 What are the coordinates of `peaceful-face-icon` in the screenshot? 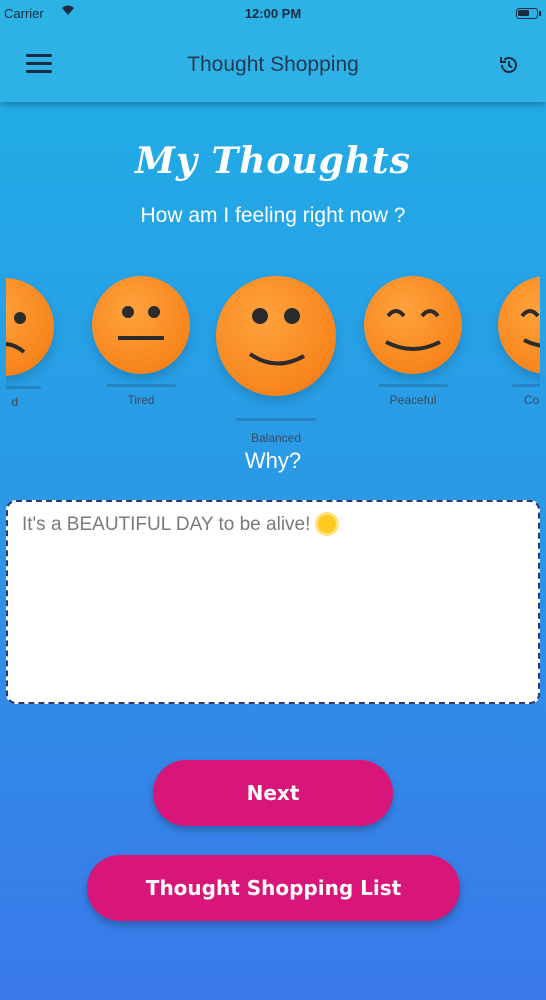 It's located at (413, 325).